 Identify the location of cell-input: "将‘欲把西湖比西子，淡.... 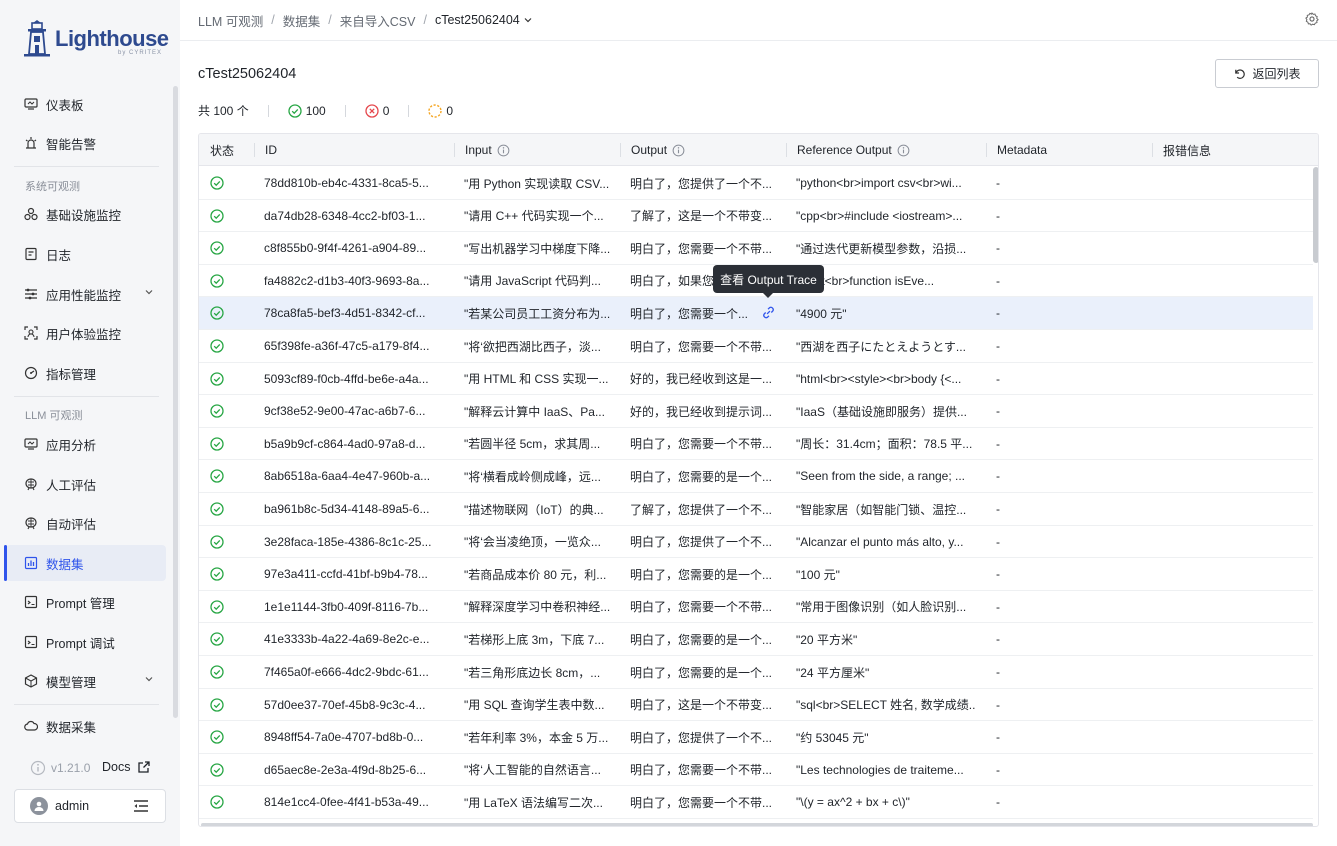
(539, 346).